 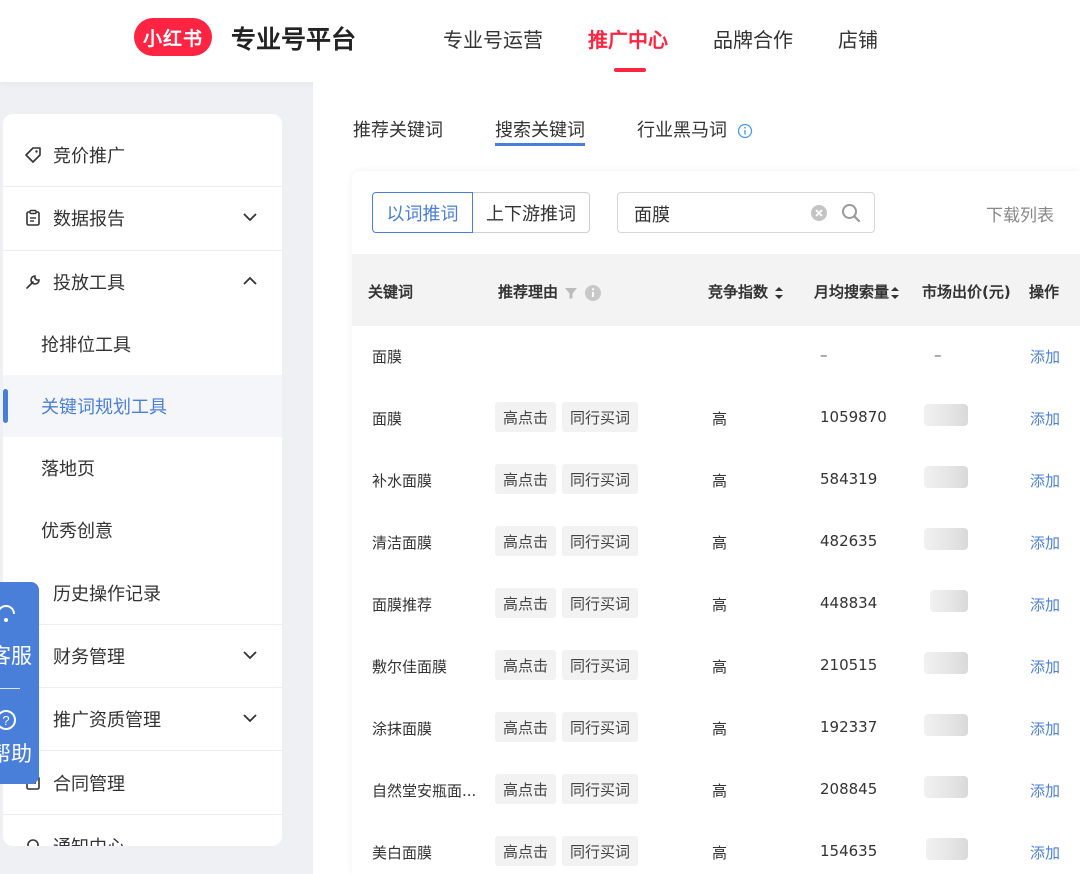 I want to click on volume-cell: 482635, so click(x=849, y=541).